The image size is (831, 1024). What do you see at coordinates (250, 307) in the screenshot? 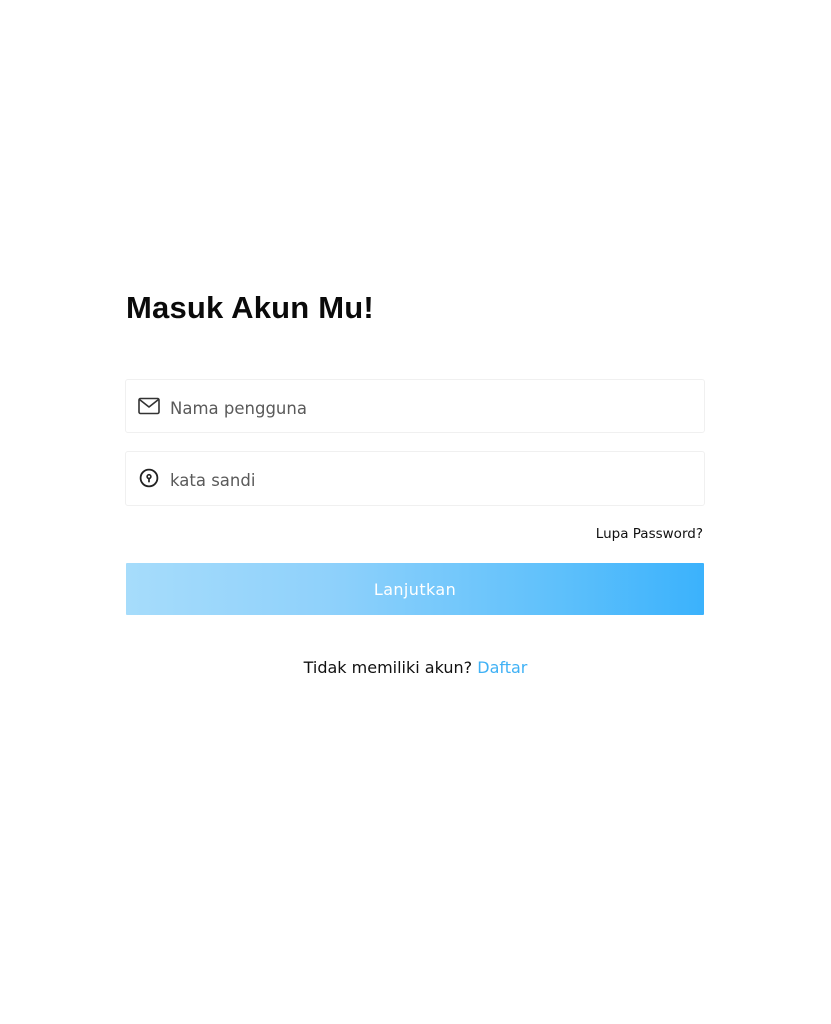
I see `page-title: Masuk Akun Mu!` at bounding box center [250, 307].